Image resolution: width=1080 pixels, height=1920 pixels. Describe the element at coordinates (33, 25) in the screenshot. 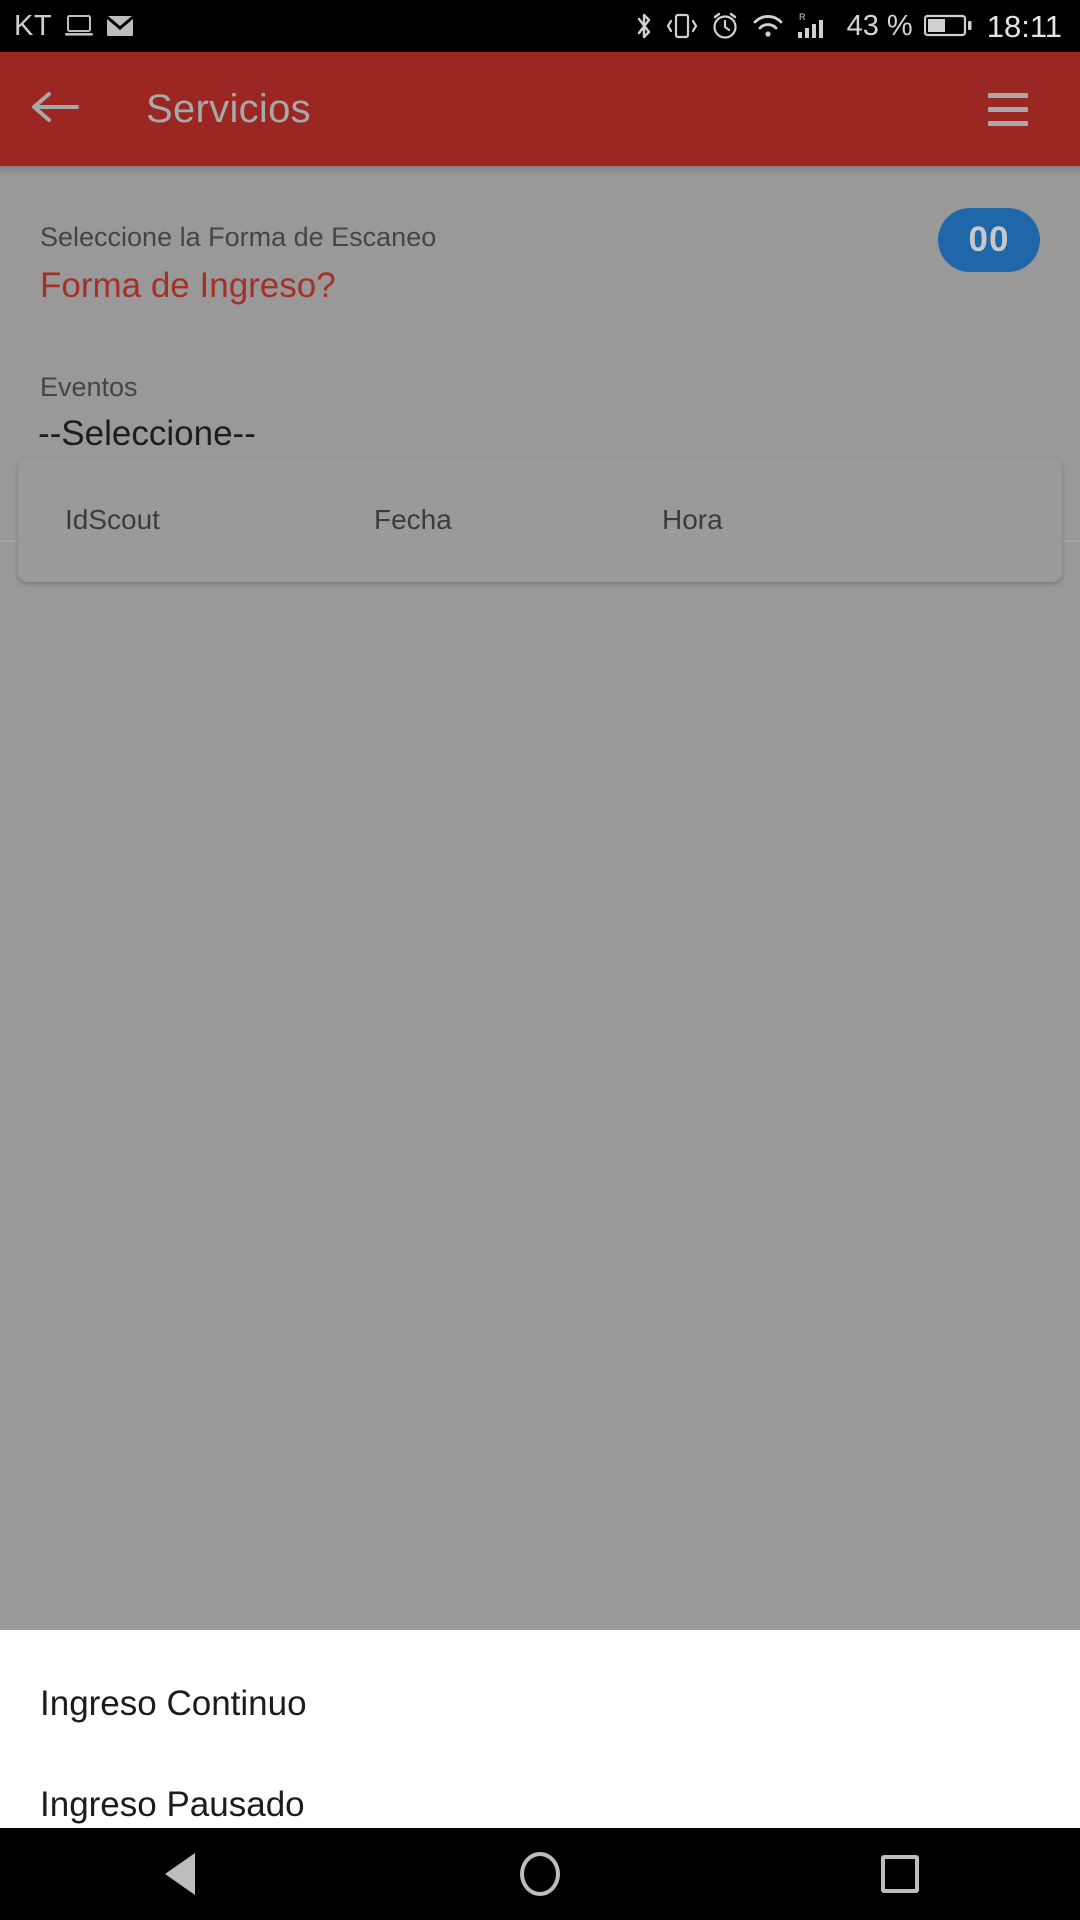

I see `carrier-label: KT` at that location.